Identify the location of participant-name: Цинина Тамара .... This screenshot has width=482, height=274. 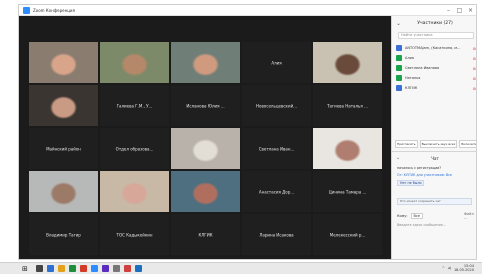
(347, 191).